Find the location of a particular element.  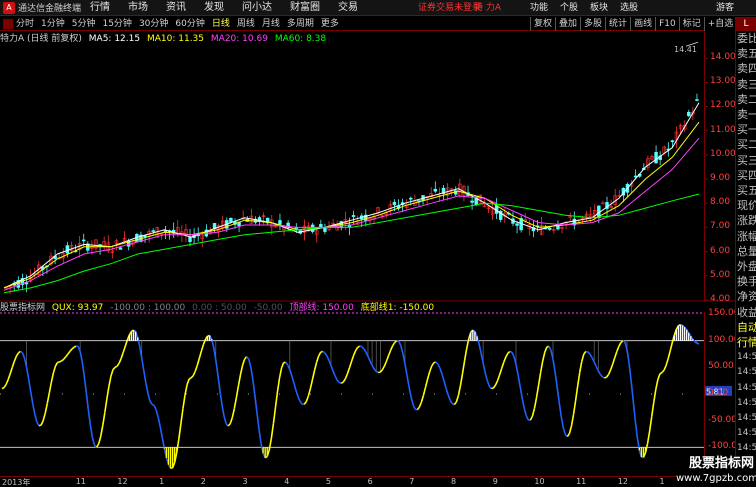

price-tick-label: 6.00 is located at coordinates (720, 250).